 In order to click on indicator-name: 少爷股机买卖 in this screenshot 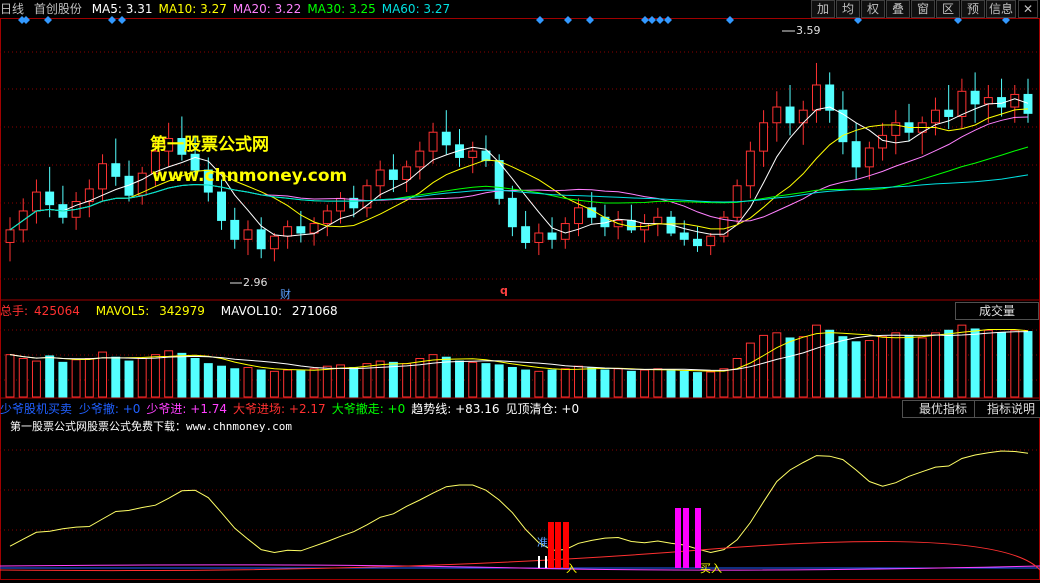, I will do `click(36, 409)`.